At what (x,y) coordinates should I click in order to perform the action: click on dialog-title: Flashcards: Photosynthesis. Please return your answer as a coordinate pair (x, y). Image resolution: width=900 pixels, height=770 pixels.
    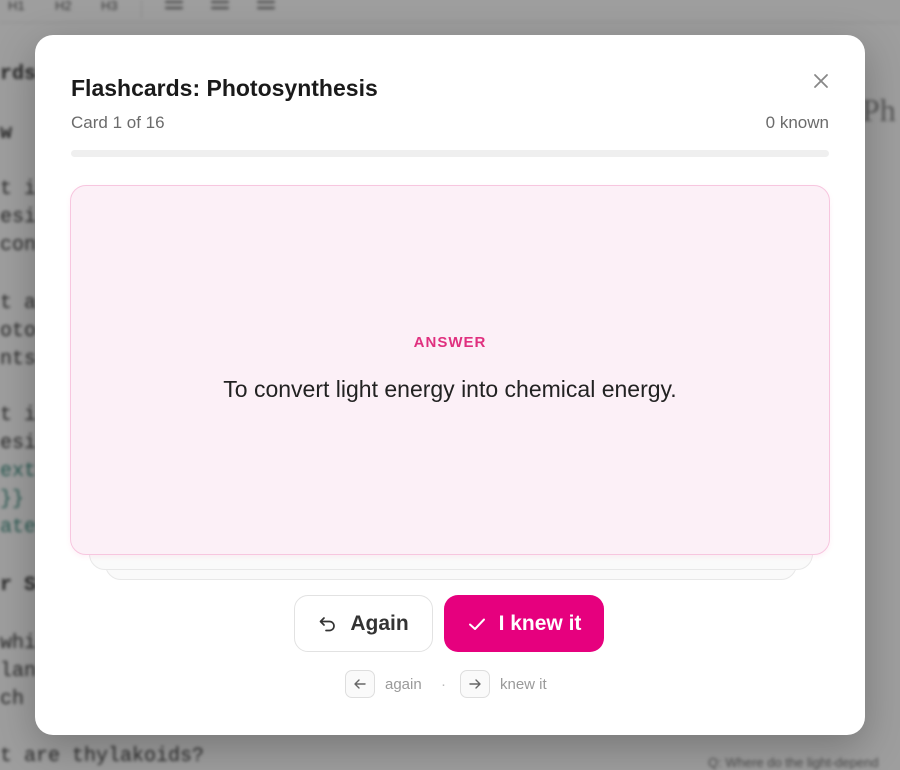
    Looking at the image, I should click on (224, 88).